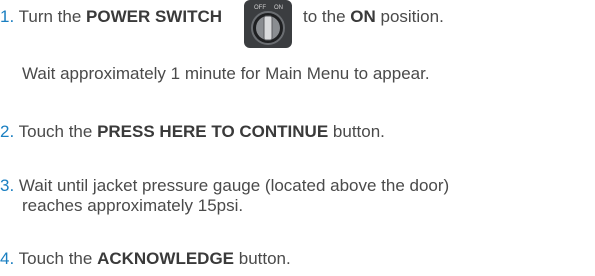 The width and height of the screenshot is (595, 276). What do you see at coordinates (166, 258) in the screenshot?
I see `step-emphasis: ACKNOWLEDGE` at bounding box center [166, 258].